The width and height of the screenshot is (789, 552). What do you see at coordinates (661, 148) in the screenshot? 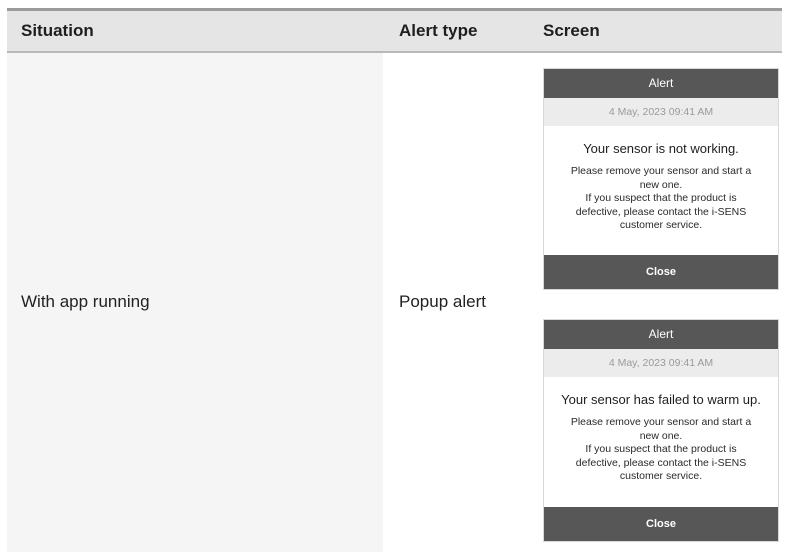
I see `alert-message: Your sensor is not working.` at bounding box center [661, 148].